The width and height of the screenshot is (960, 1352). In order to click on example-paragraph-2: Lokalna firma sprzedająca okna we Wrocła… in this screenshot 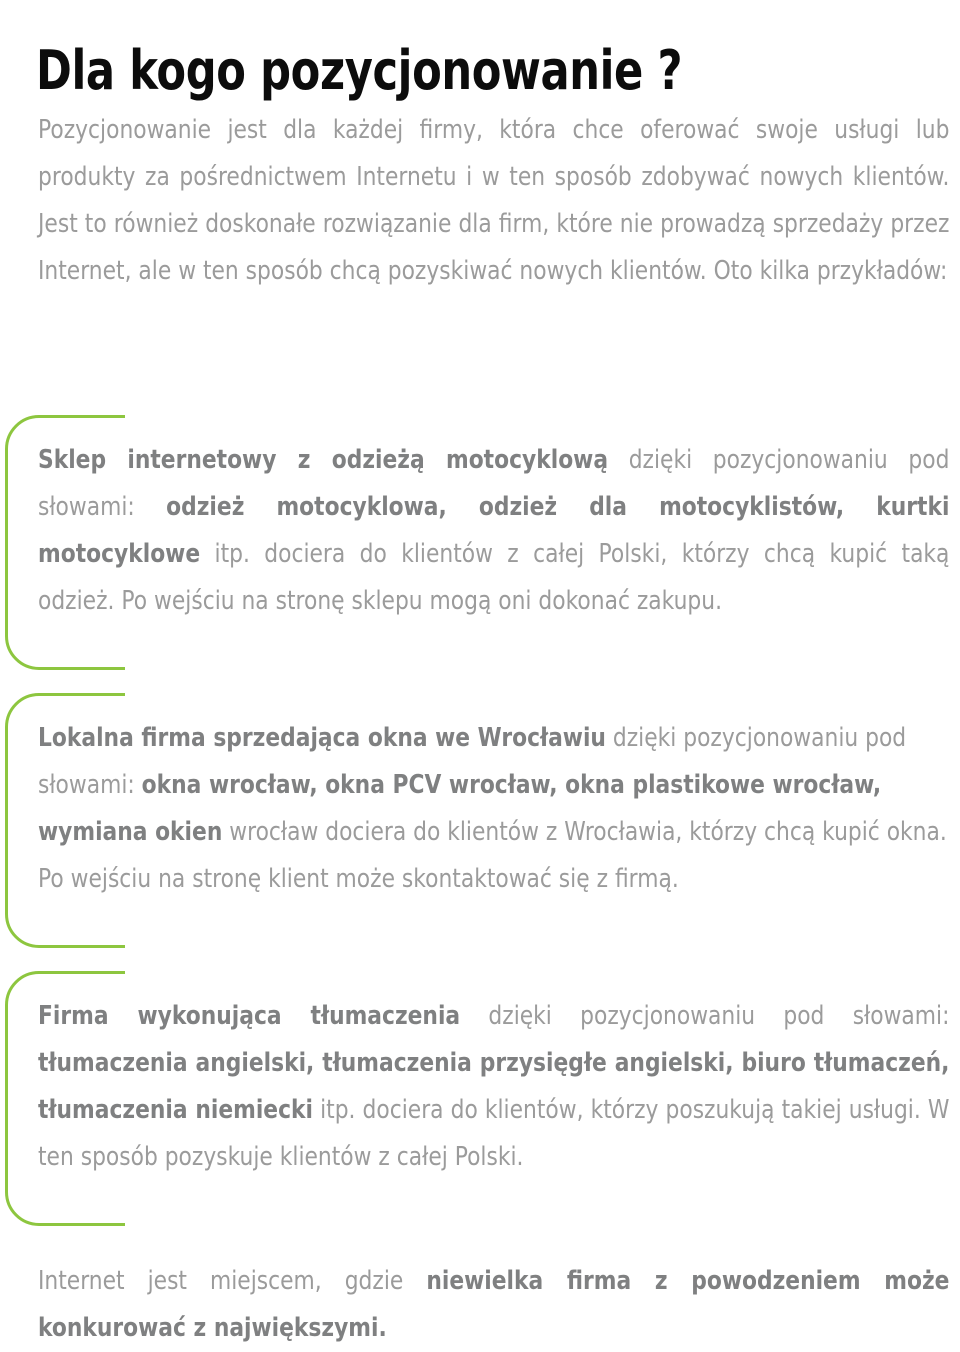, I will do `click(492, 808)`.